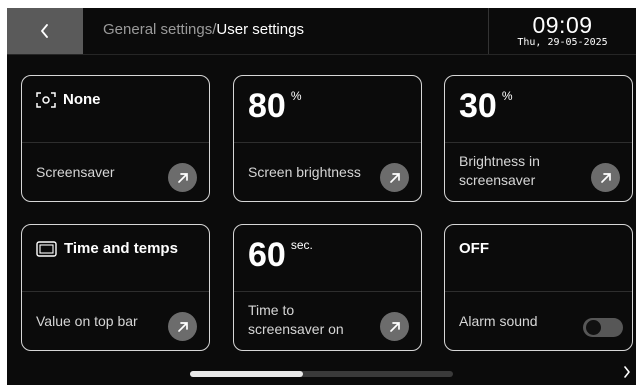 Image resolution: width=643 pixels, height=385 pixels. Describe the element at coordinates (296, 320) in the screenshot. I see `card-label: Time to screensaver on` at that location.